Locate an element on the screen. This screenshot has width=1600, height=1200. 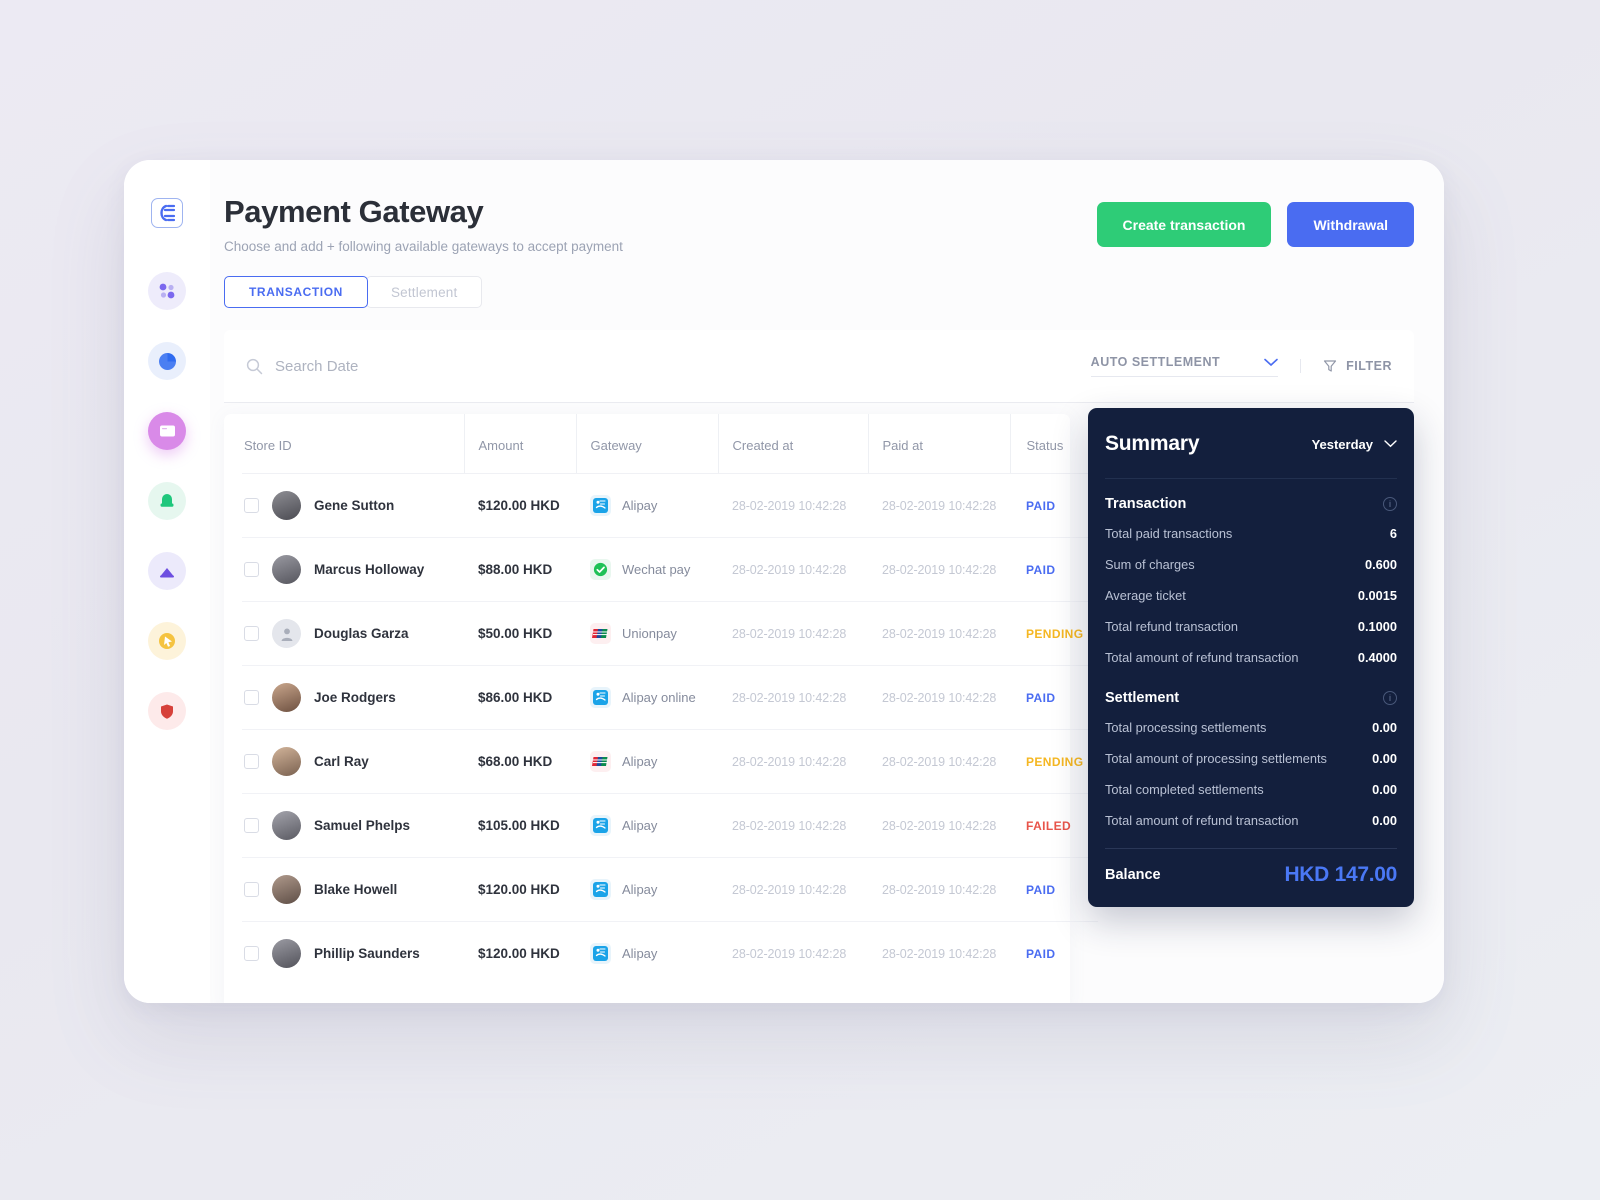
summary-transaction-title: Transaction is located at coordinates (1146, 504).